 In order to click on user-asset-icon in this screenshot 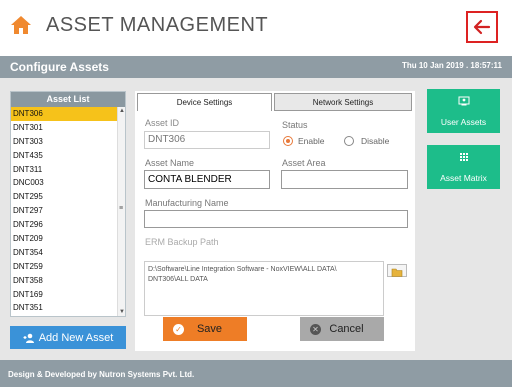, I will do `click(463, 102)`.